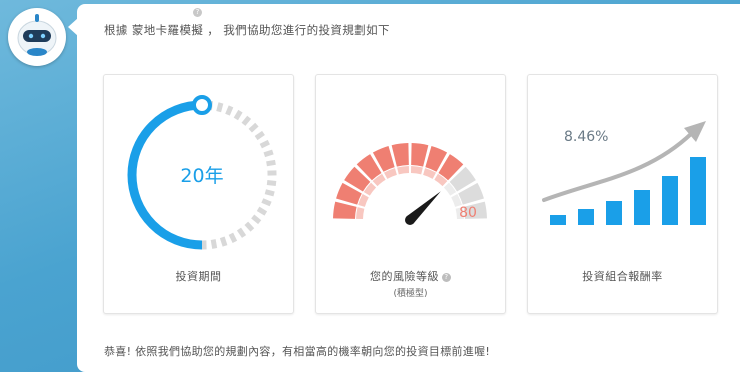  Describe the element at coordinates (202, 105) in the screenshot. I see `period-progress-handle` at that location.